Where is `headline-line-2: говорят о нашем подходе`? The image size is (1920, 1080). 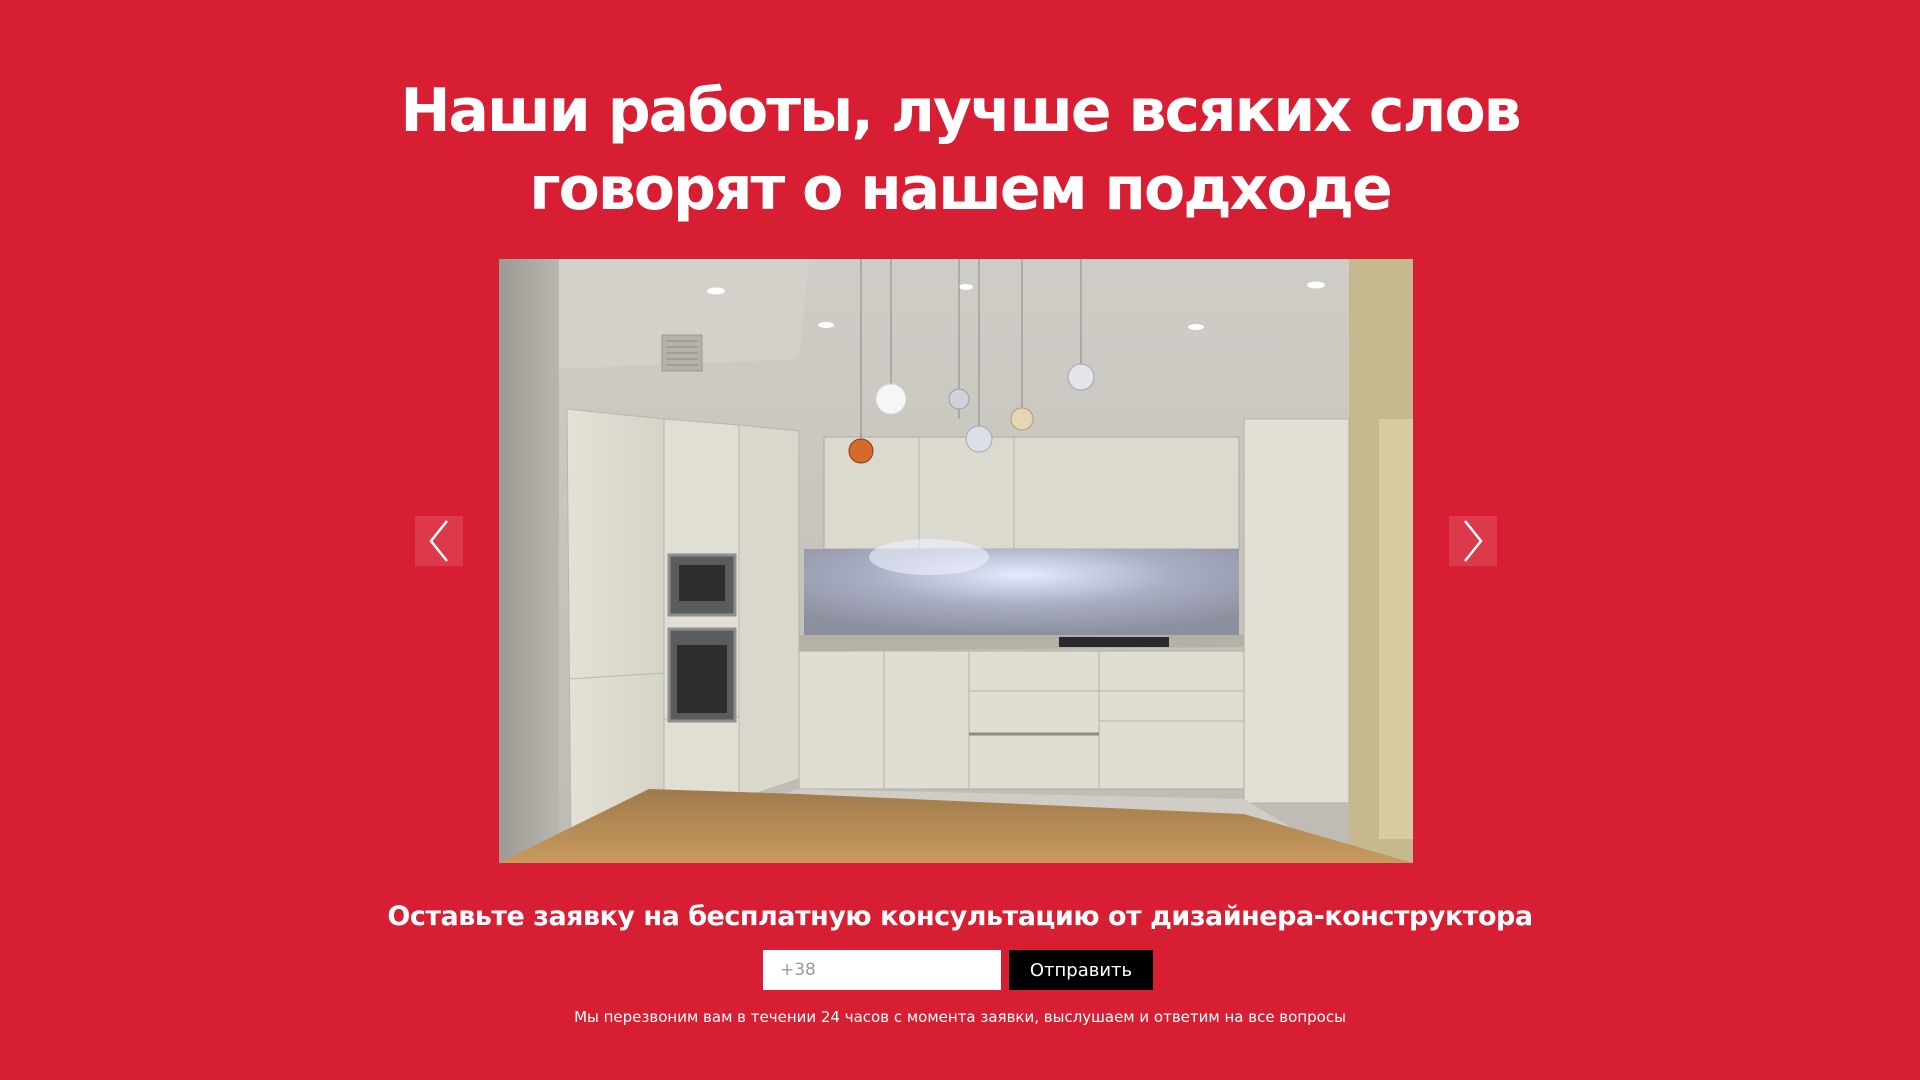 headline-line-2: говорят о нашем подходе is located at coordinates (961, 189).